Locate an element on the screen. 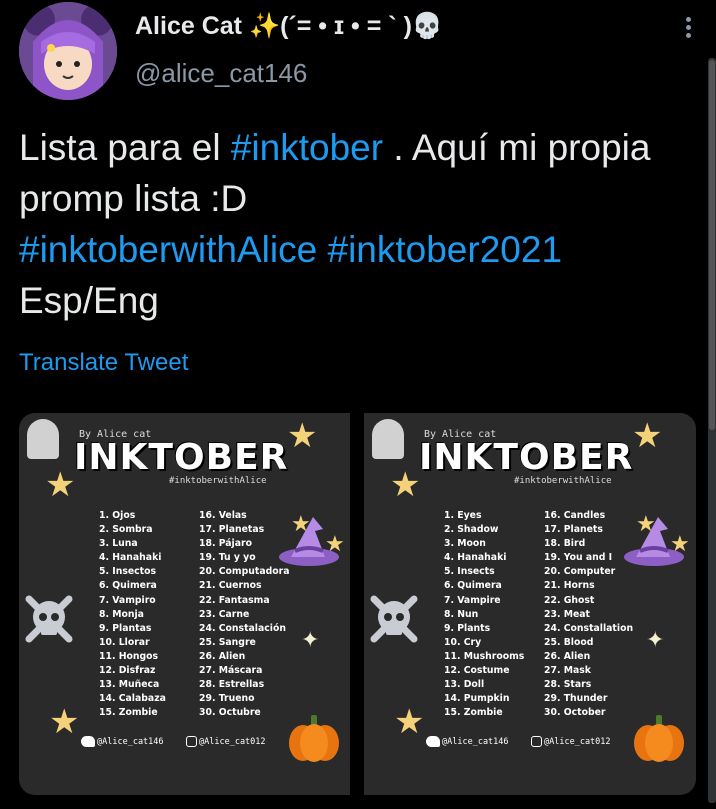  prompt-item: 12. Costume is located at coordinates (477, 671).